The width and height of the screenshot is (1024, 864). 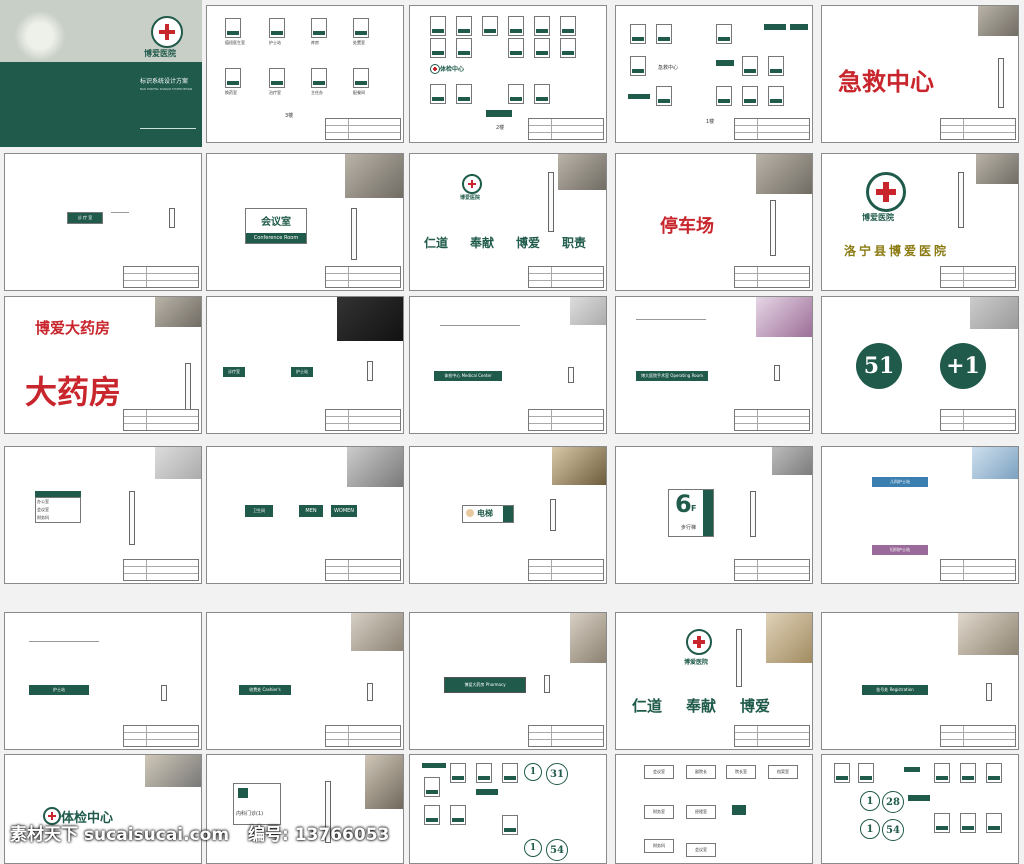 What do you see at coordinates (482, 243) in the screenshot?
I see `value-text: 奉献` at bounding box center [482, 243].